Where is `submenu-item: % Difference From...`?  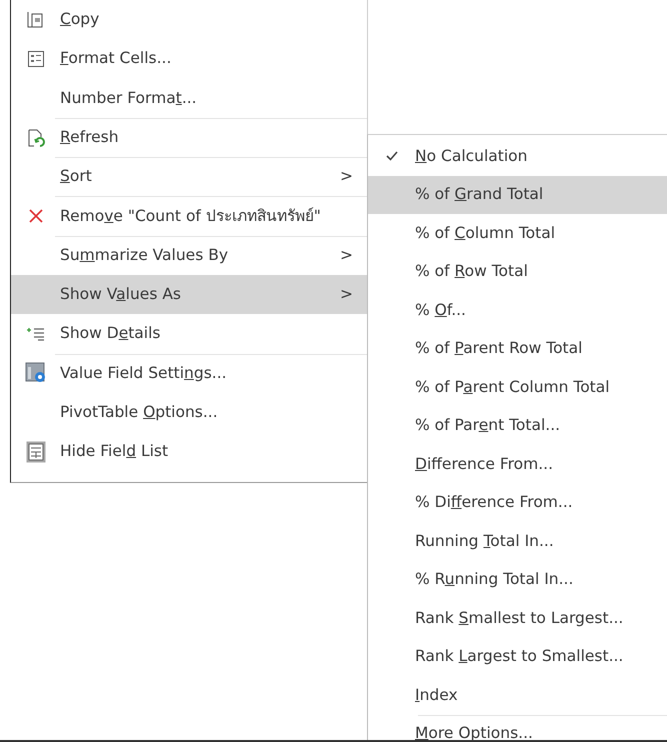
submenu-item: % Difference From... is located at coordinates (517, 503).